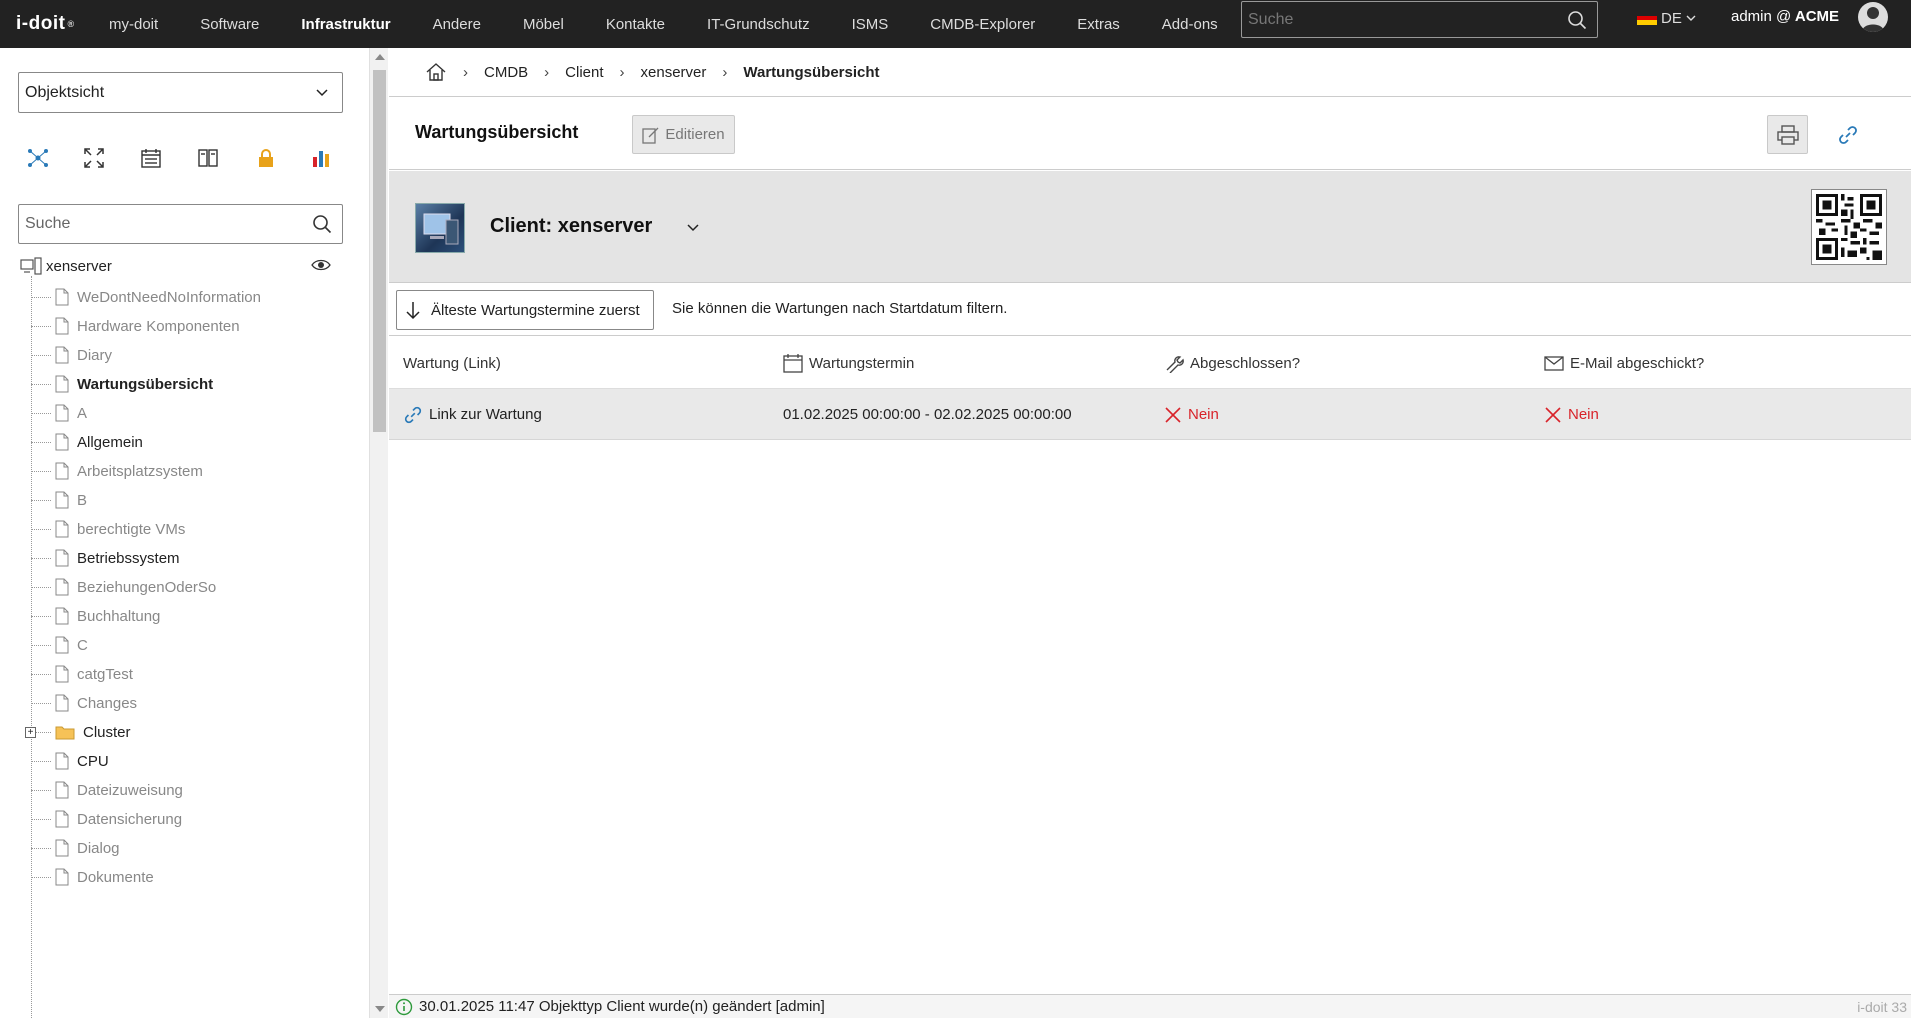 The height and width of the screenshot is (1018, 1911). What do you see at coordinates (758, 24) in the screenshot?
I see `nav-item-it-grundschutz: IT-Grundschutz` at bounding box center [758, 24].